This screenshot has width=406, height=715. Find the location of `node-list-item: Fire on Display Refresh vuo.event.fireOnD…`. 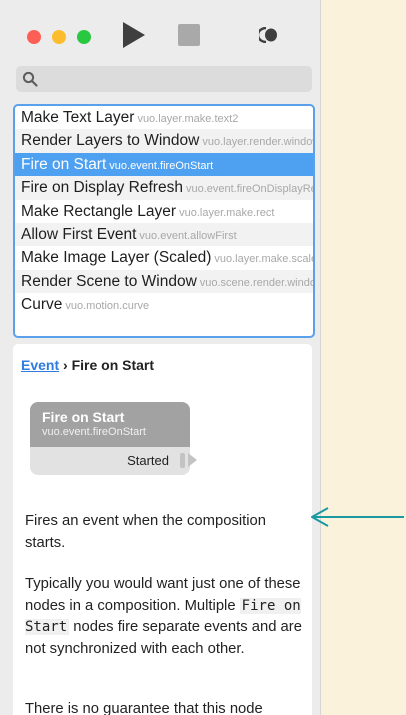

node-list-item: Fire on Display Refresh vuo.event.fireOnD… is located at coordinates (164, 188).